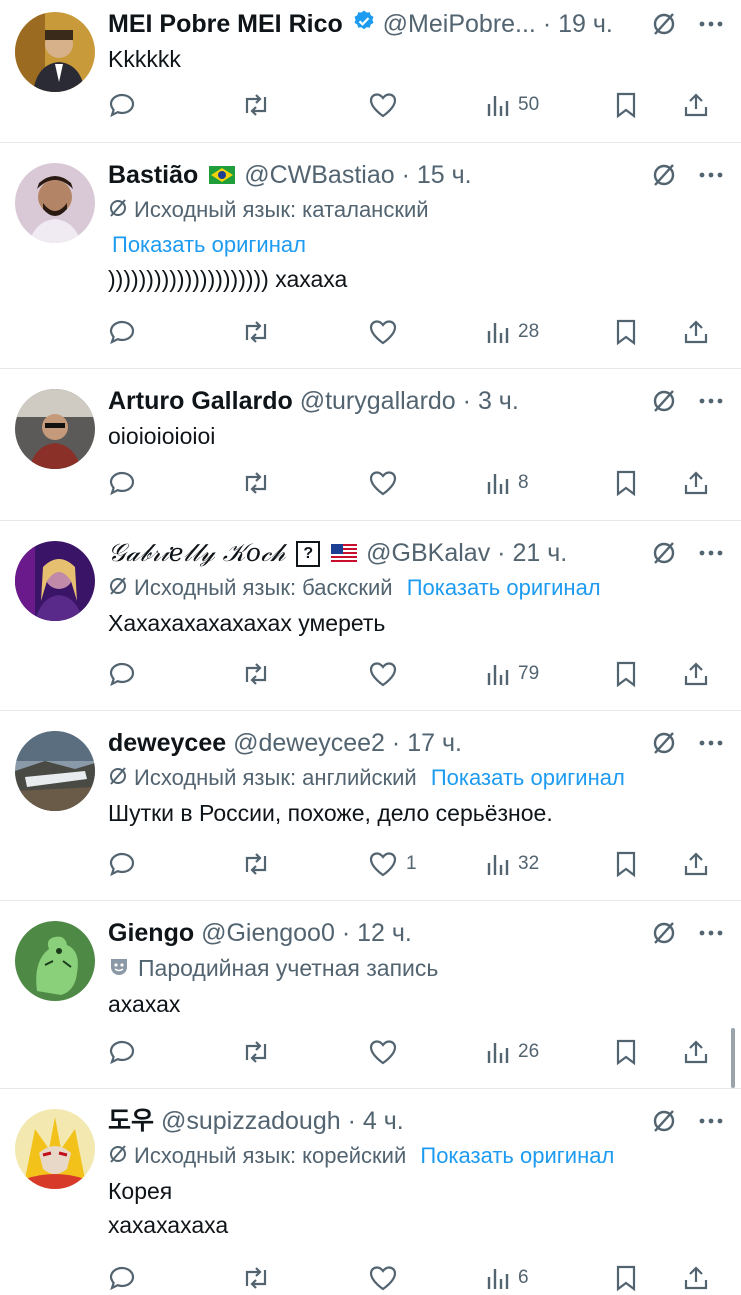  Describe the element at coordinates (383, 674) in the screenshot. I see `like-icon` at that location.